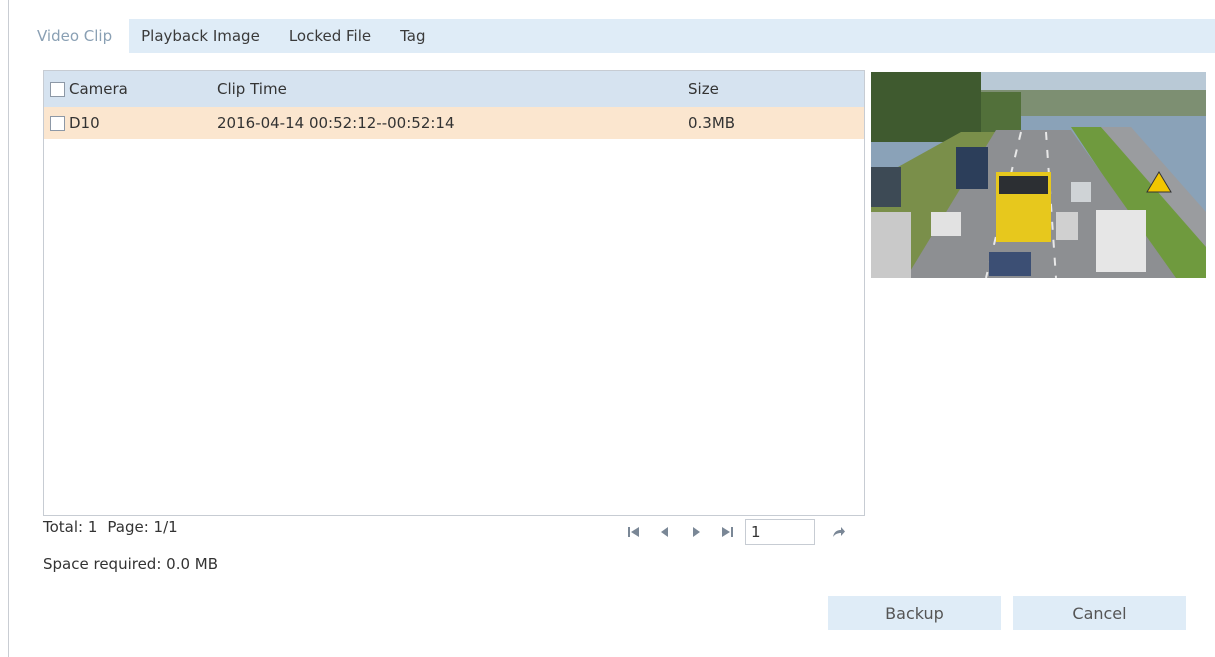 The image size is (1215, 657). I want to click on backup-button: Backup, so click(914, 613).